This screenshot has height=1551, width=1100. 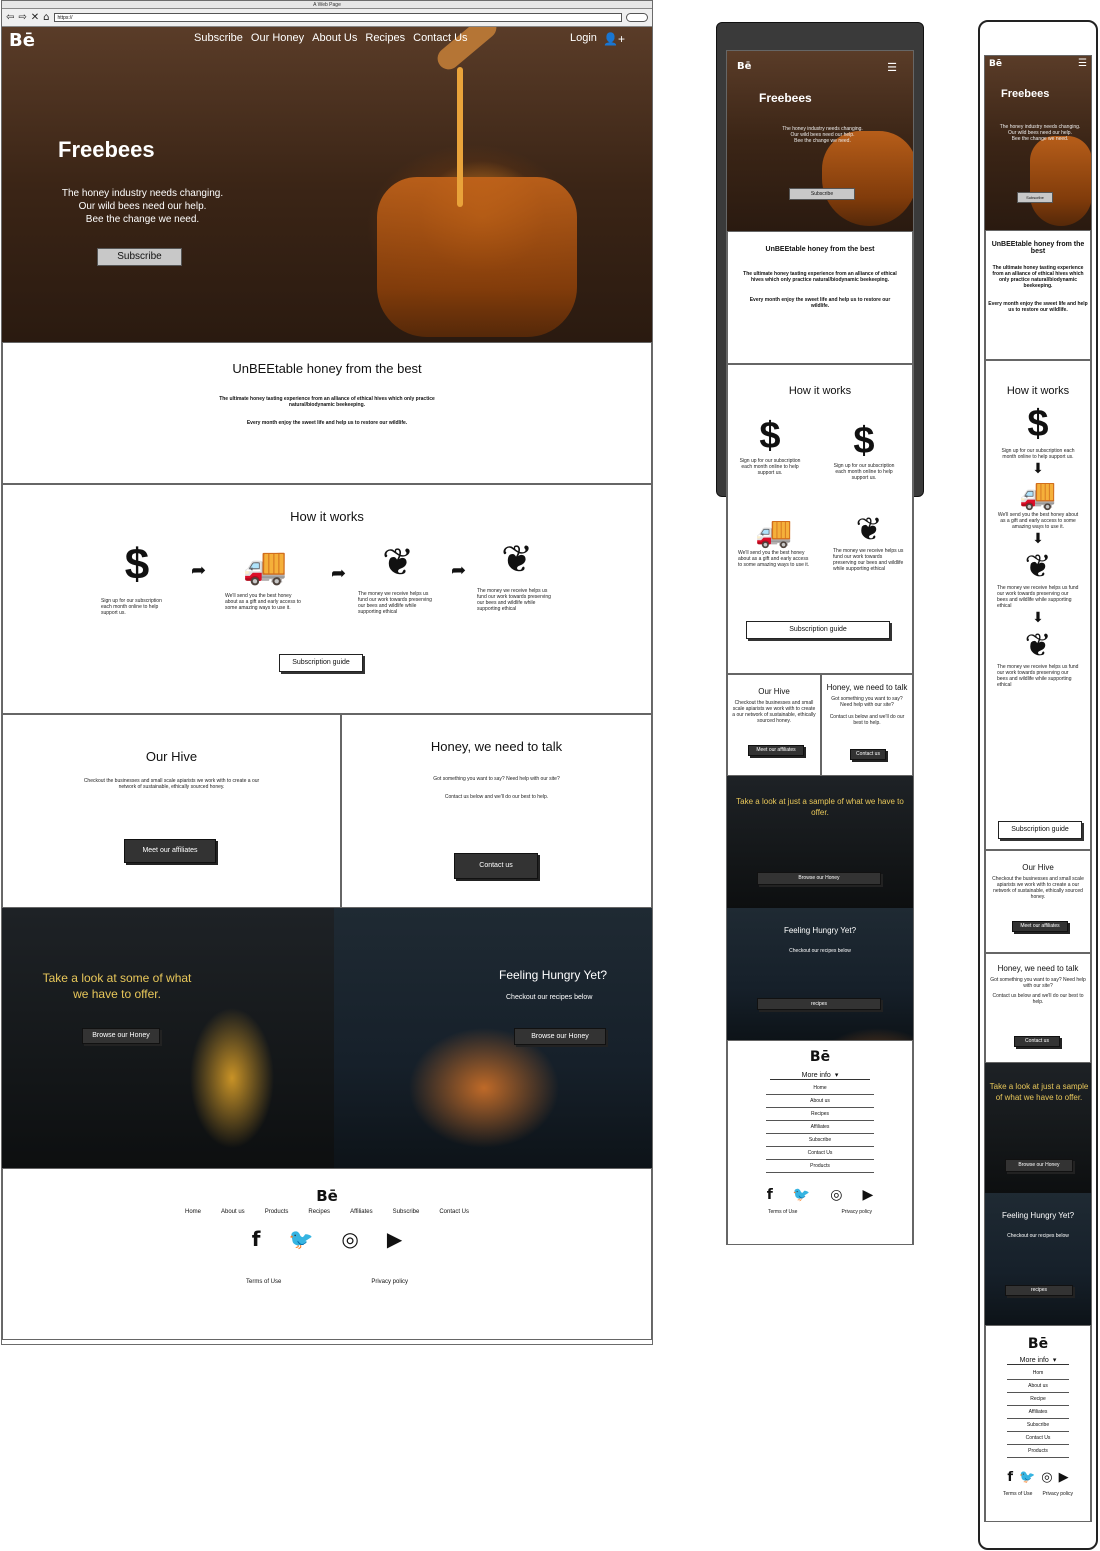 What do you see at coordinates (337, 17) in the screenshot?
I see `address-bar: https://` at bounding box center [337, 17].